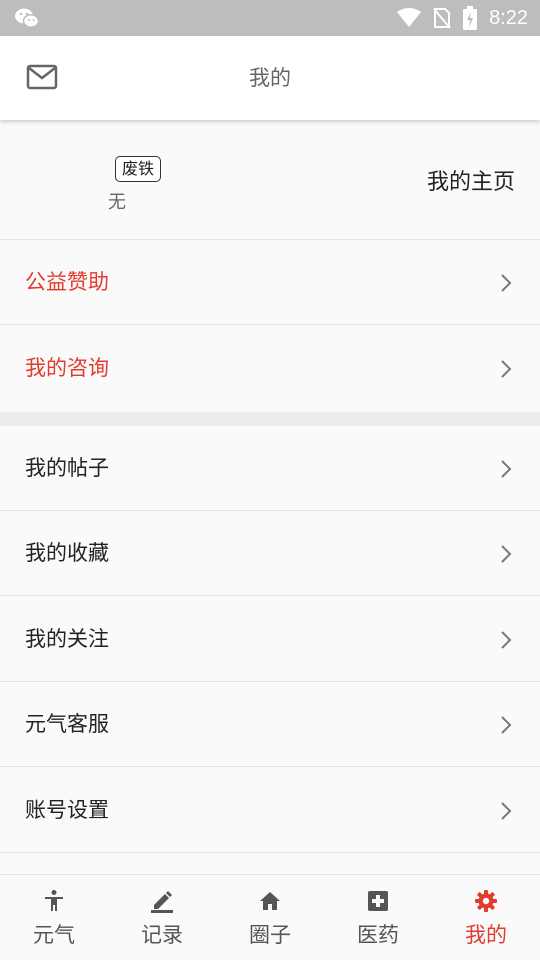 Image resolution: width=540 pixels, height=960 pixels. What do you see at coordinates (270, 901) in the screenshot?
I see `home-icon` at bounding box center [270, 901].